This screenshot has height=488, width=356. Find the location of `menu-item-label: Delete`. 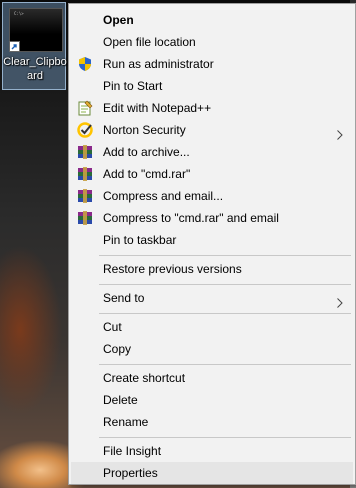

menu-item-label: Delete is located at coordinates (120, 400).